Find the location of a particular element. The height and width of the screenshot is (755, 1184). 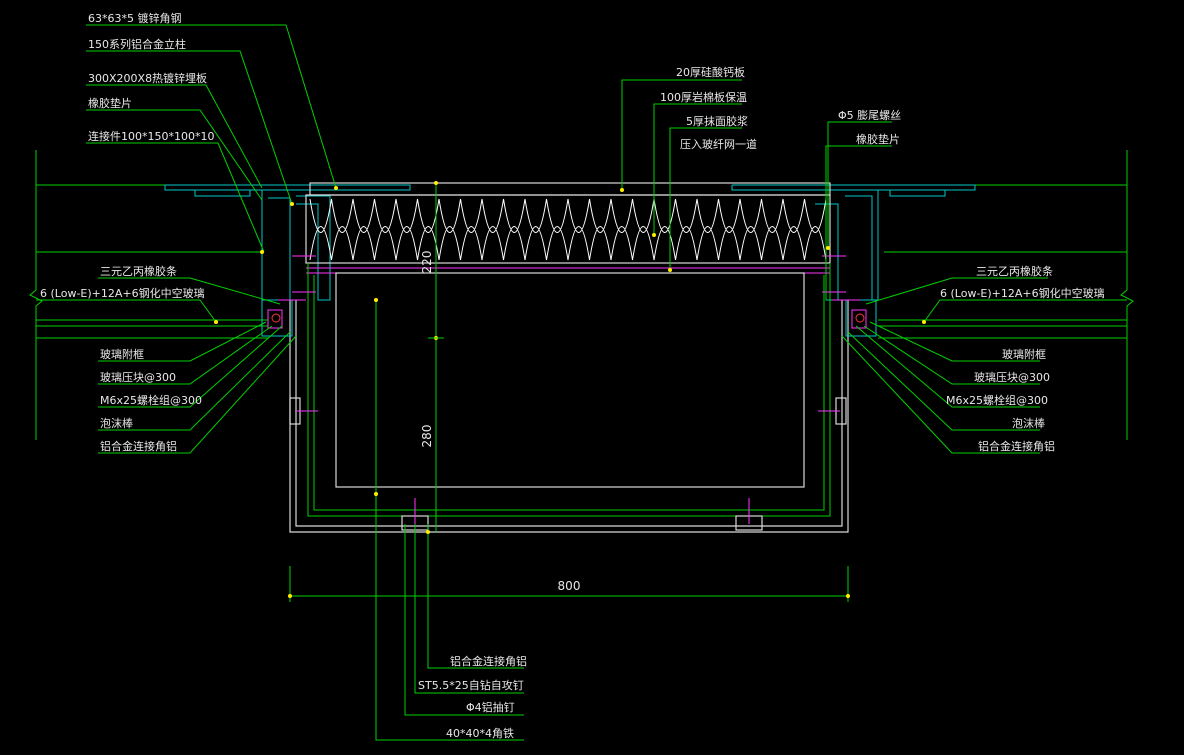

label-foam-rod-left: 泡沫棒 is located at coordinates (116, 423).